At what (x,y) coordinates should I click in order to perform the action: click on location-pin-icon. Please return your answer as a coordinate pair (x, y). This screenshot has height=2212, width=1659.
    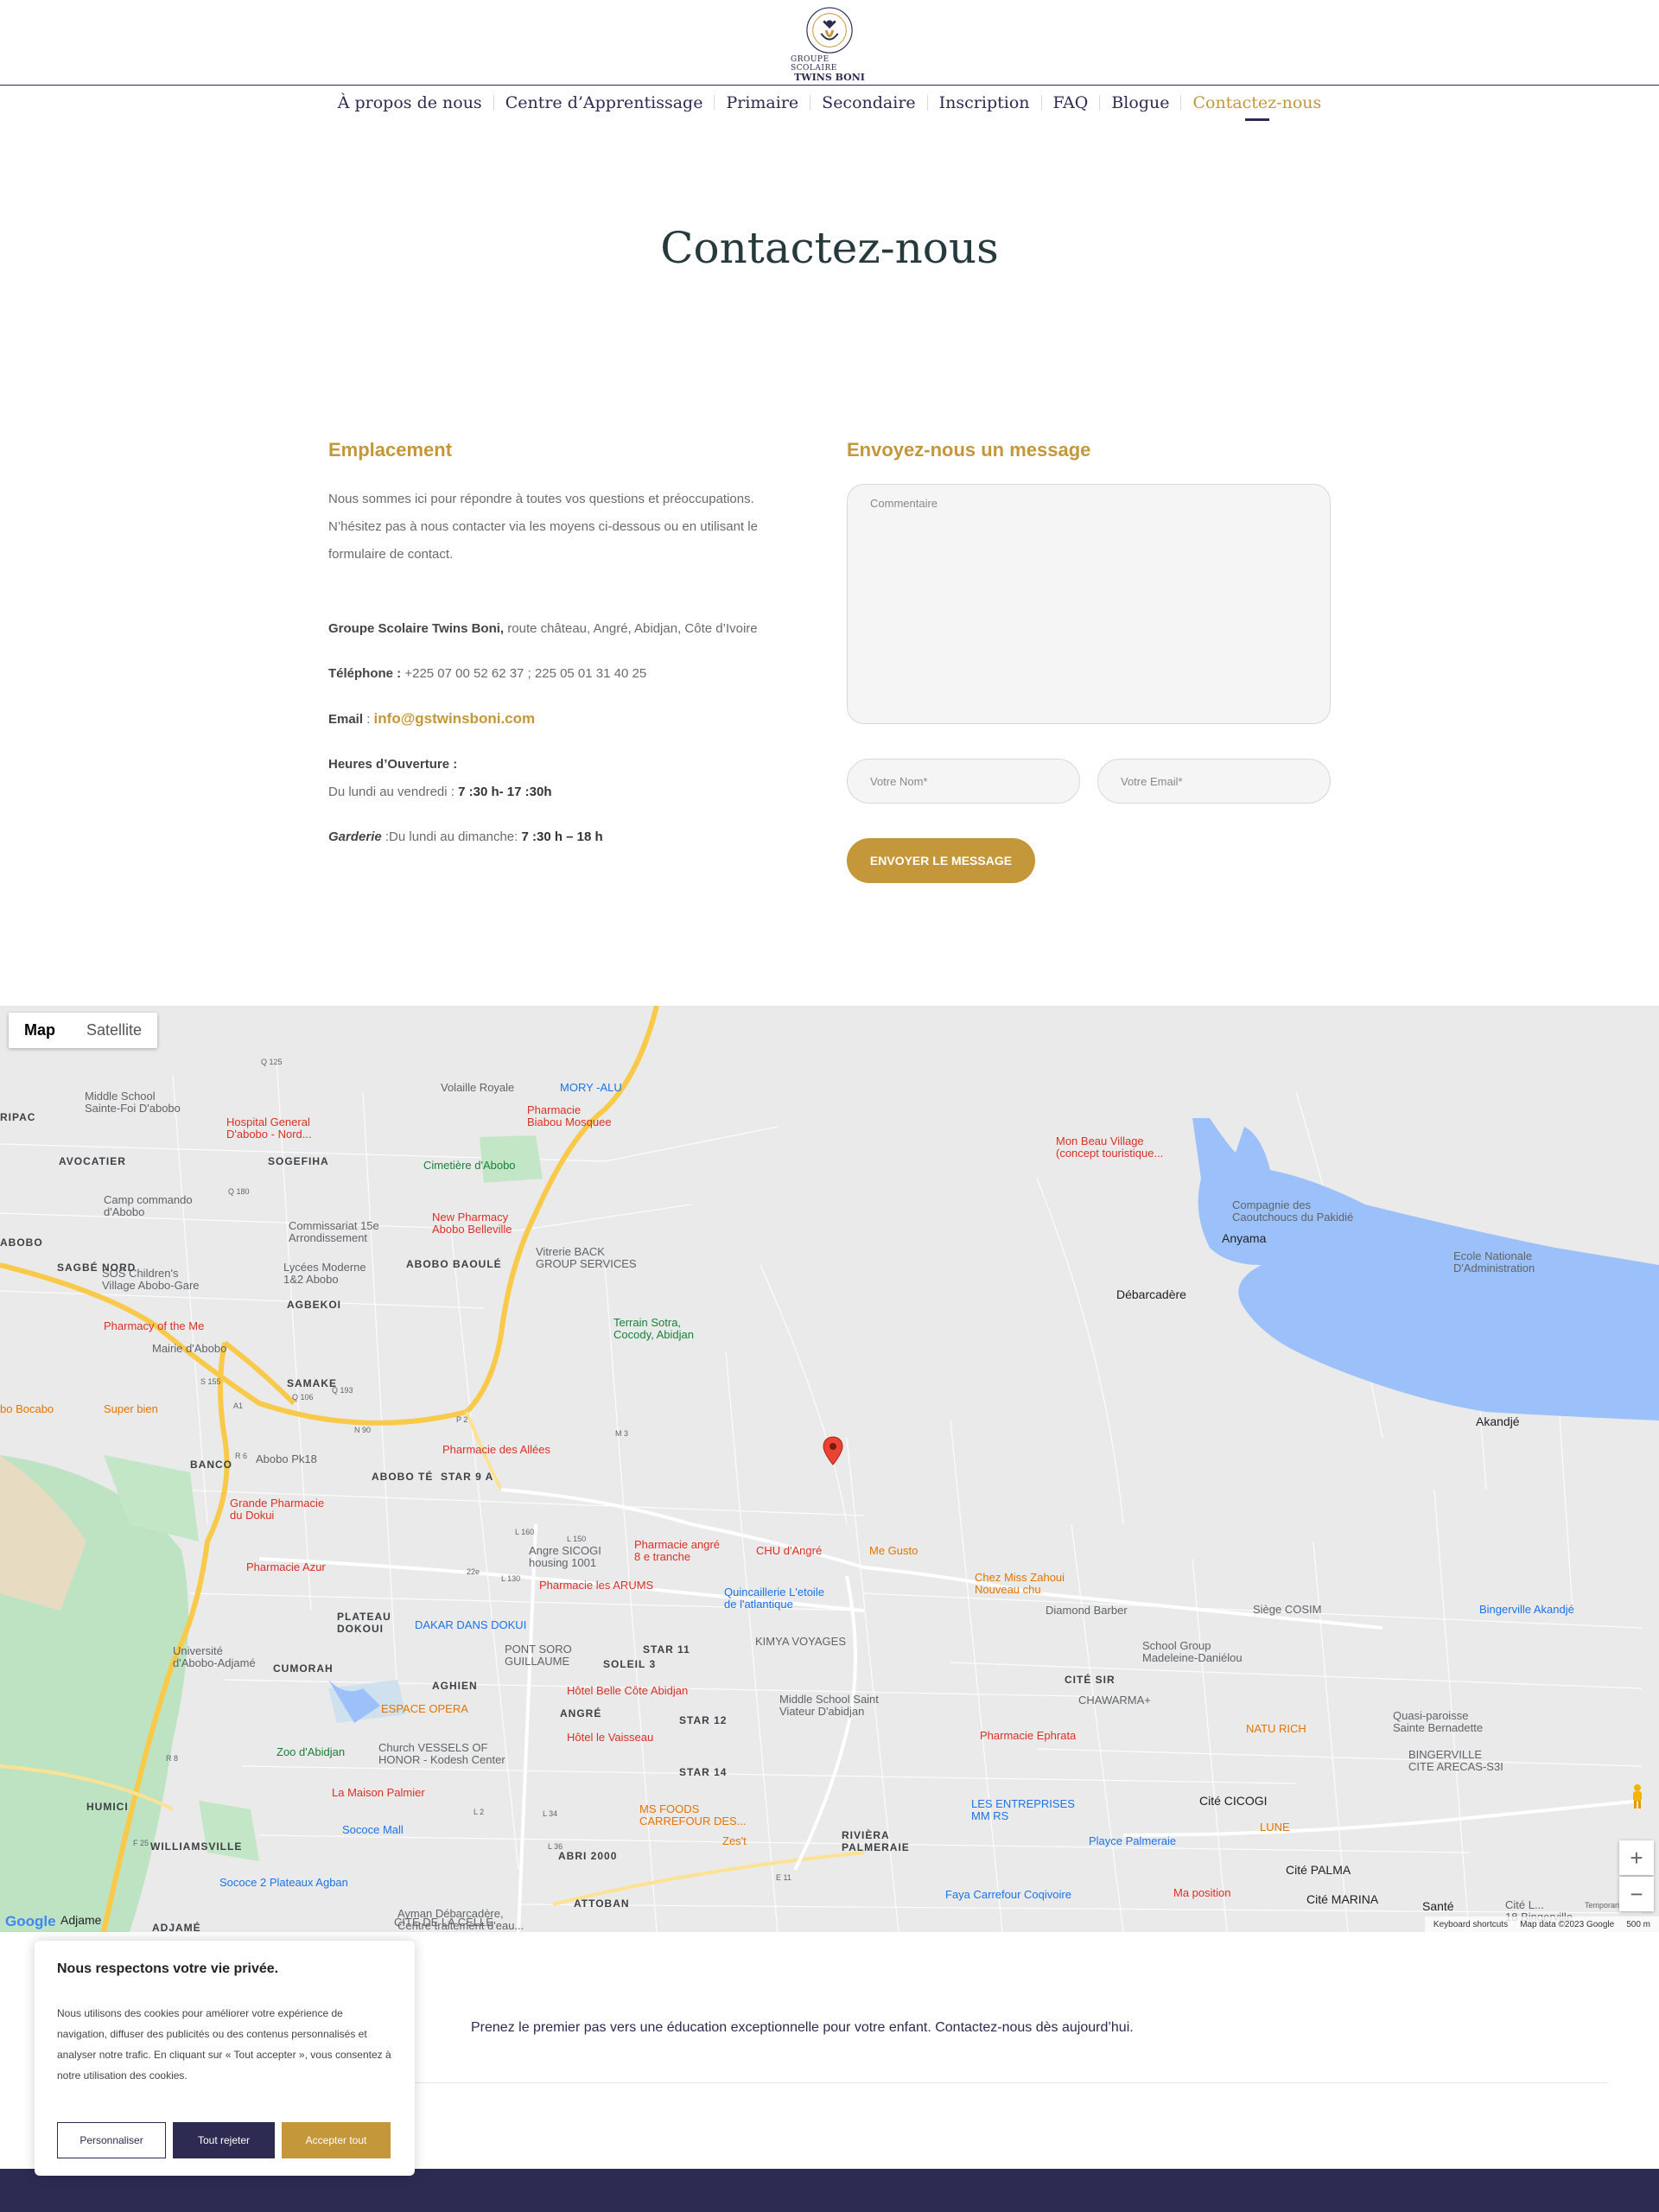
    Looking at the image, I should click on (833, 1450).